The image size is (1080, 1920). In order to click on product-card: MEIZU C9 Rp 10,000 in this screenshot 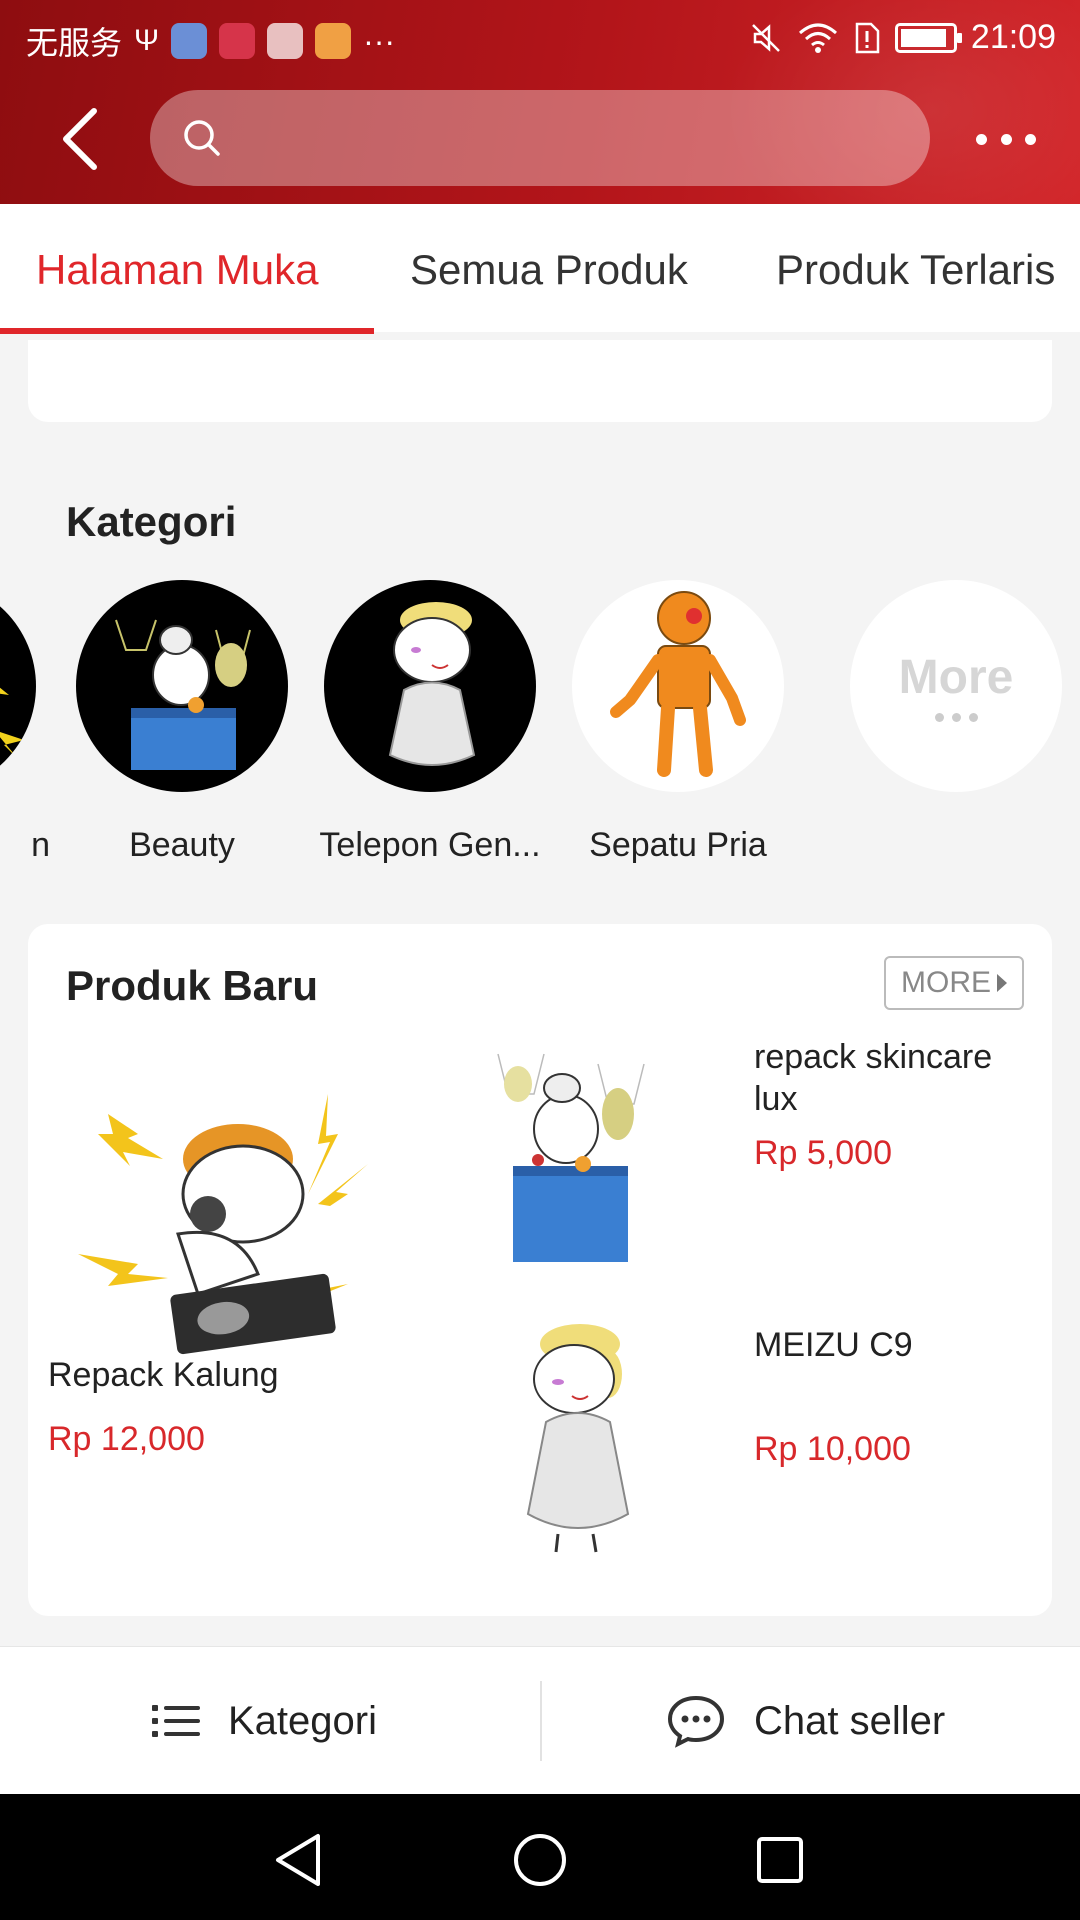, I will do `click(748, 1459)`.